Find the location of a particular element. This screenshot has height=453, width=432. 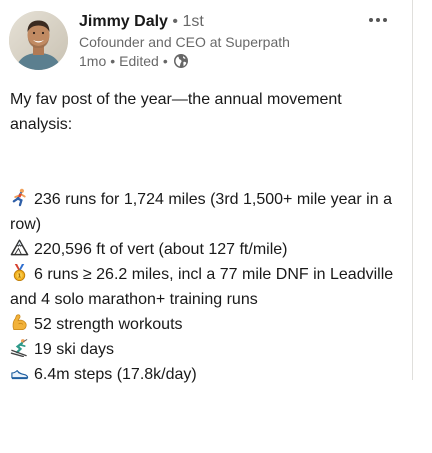

connection-degree: 1st is located at coordinates (193, 21).